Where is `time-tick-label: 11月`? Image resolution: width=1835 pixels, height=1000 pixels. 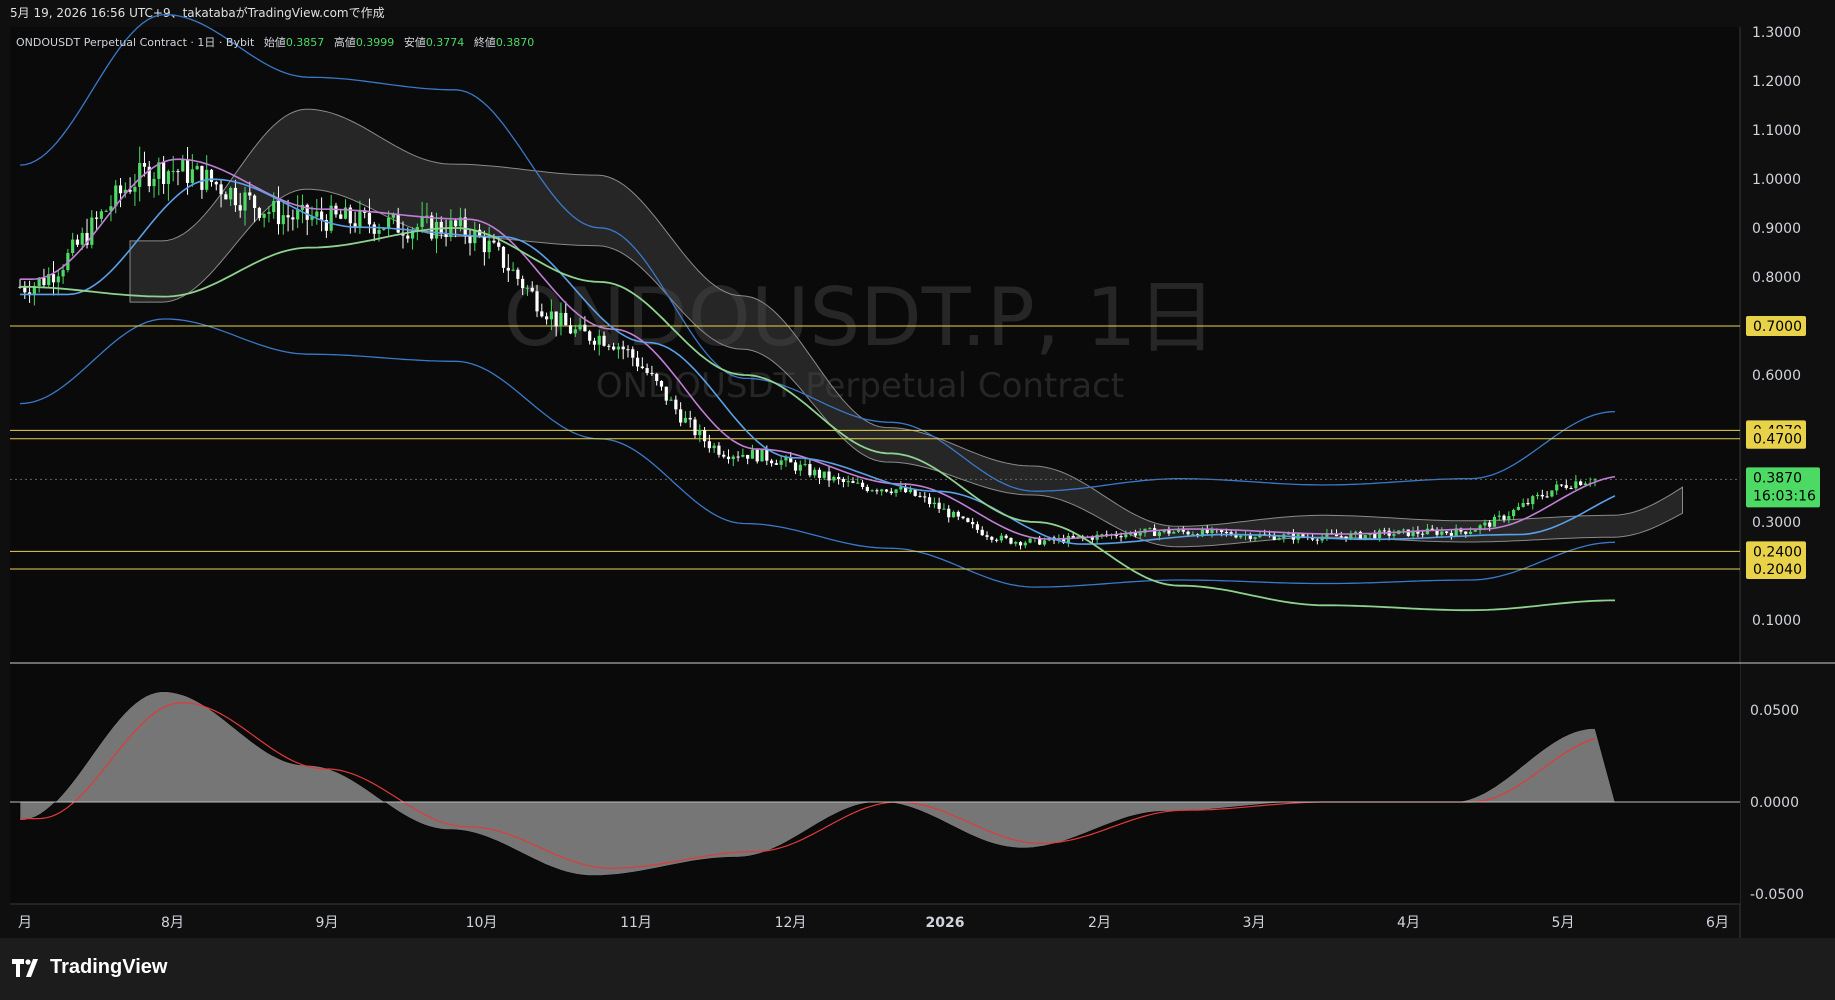
time-tick-label: 11月 is located at coordinates (636, 923).